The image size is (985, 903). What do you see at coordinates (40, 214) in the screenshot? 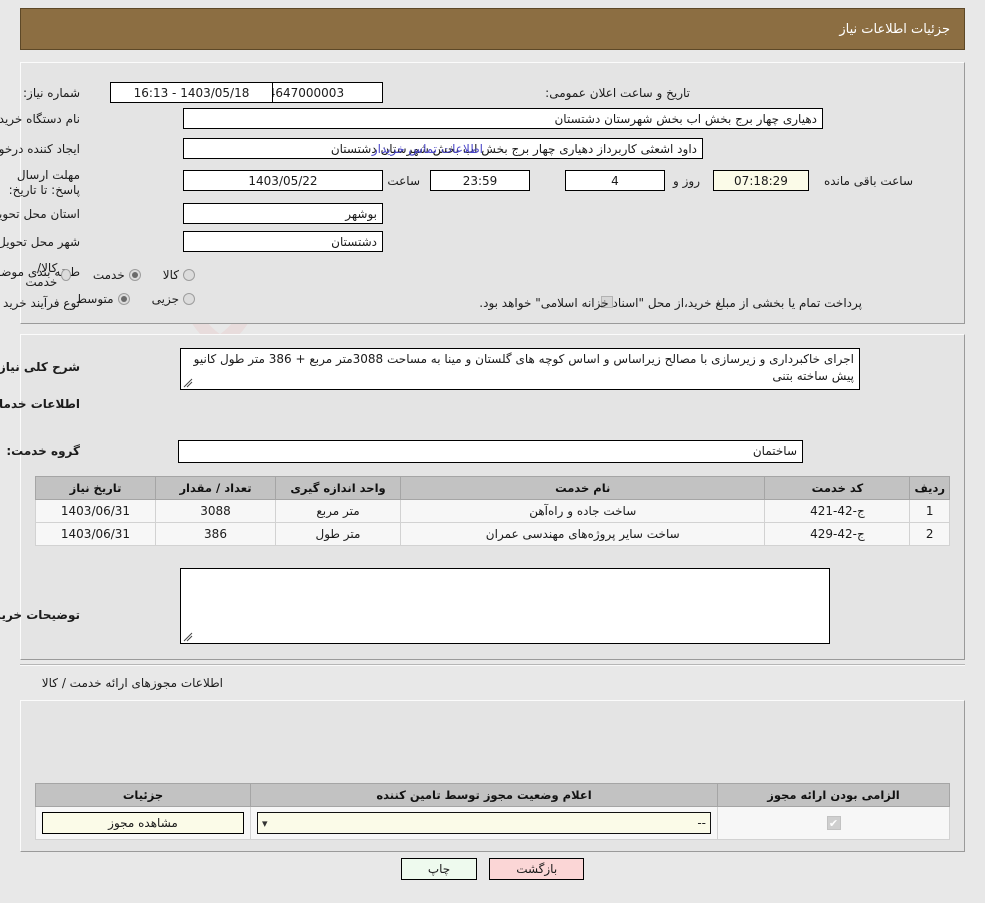
I see `label-province: استان محل تحویل:` at bounding box center [40, 214].